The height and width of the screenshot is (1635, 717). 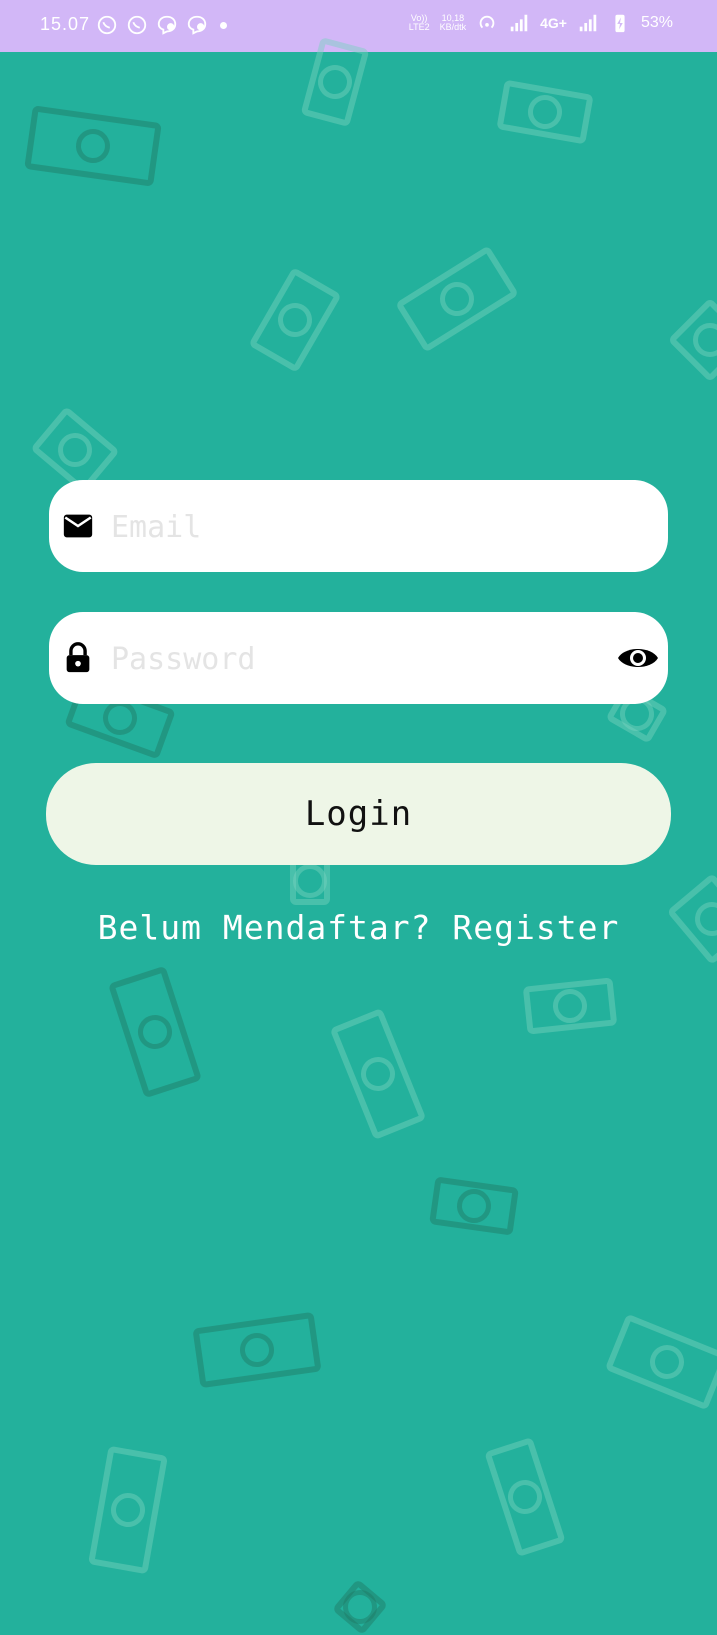 What do you see at coordinates (453, 27) in the screenshot?
I see `speed-unit: KB/dtk` at bounding box center [453, 27].